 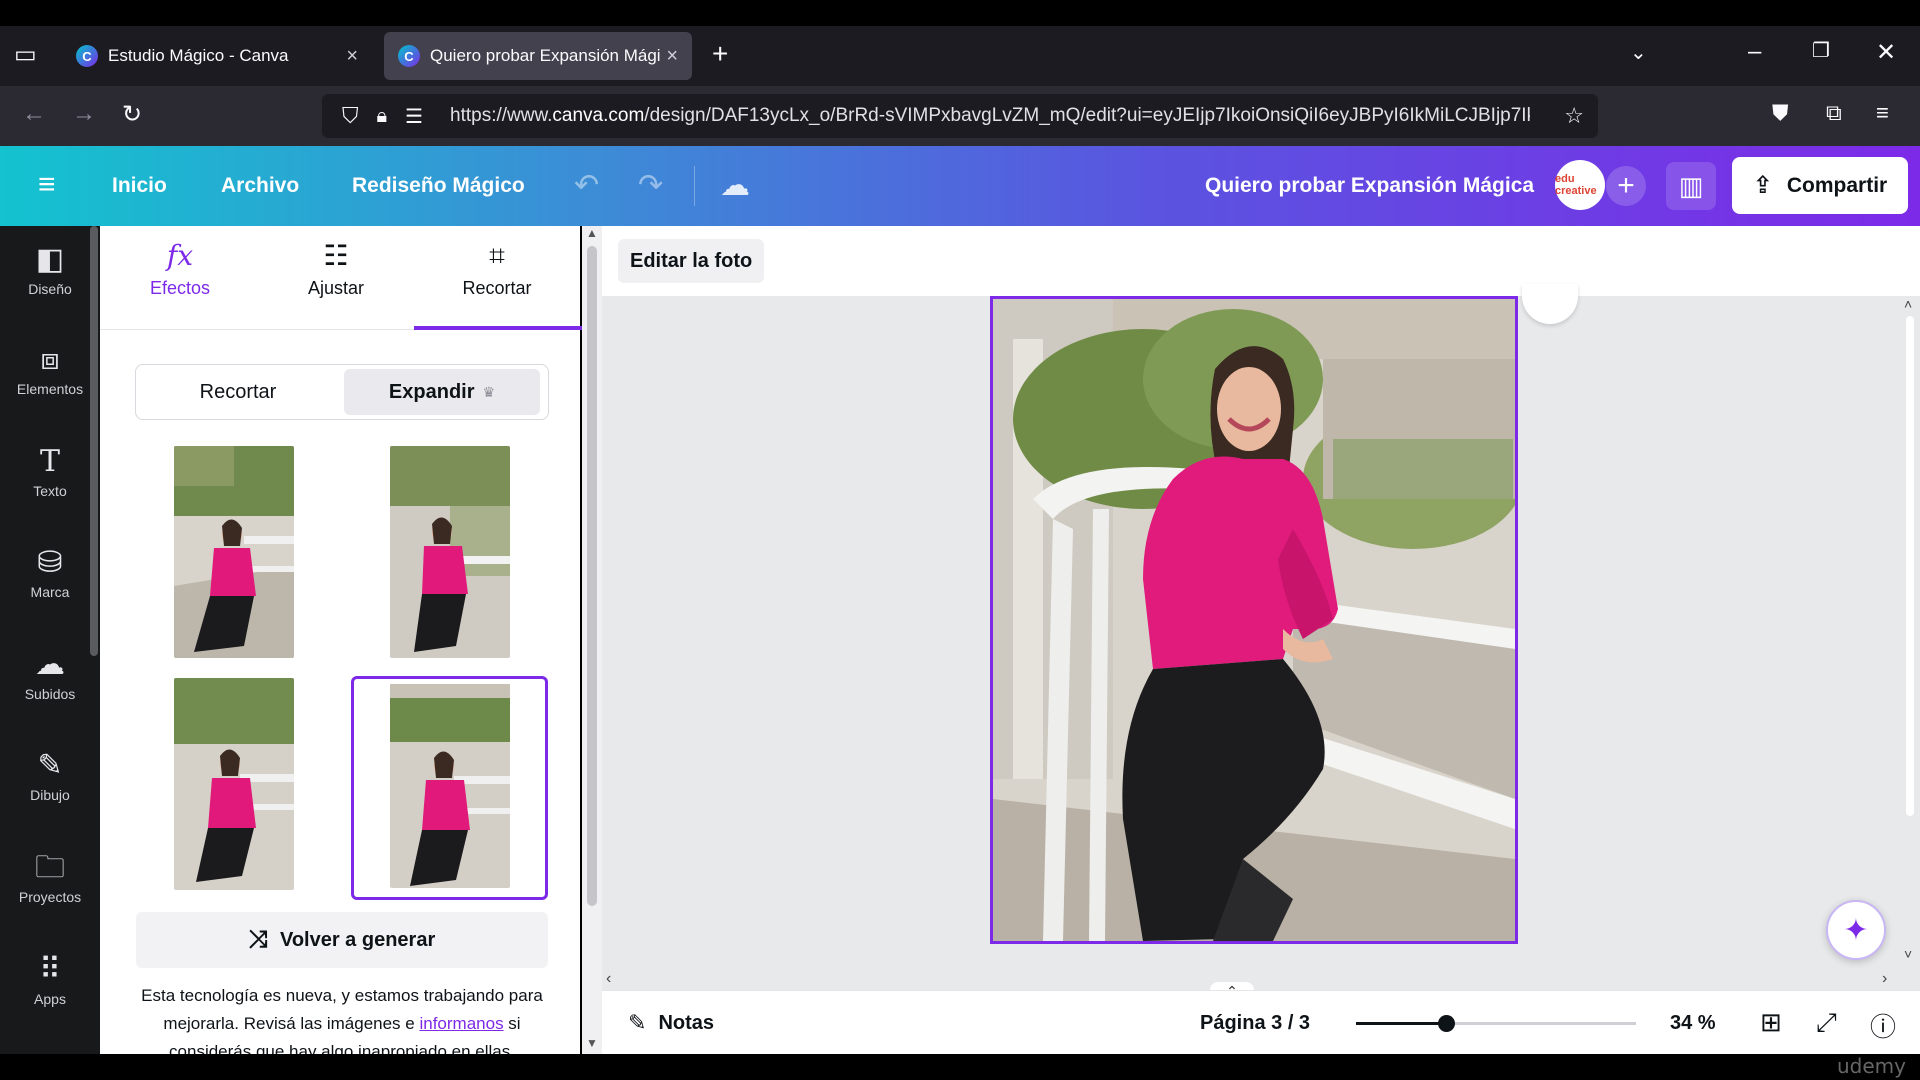 I want to click on browser-tab-1: C Estudio Mágico - Canva ×, so click(x=217, y=56).